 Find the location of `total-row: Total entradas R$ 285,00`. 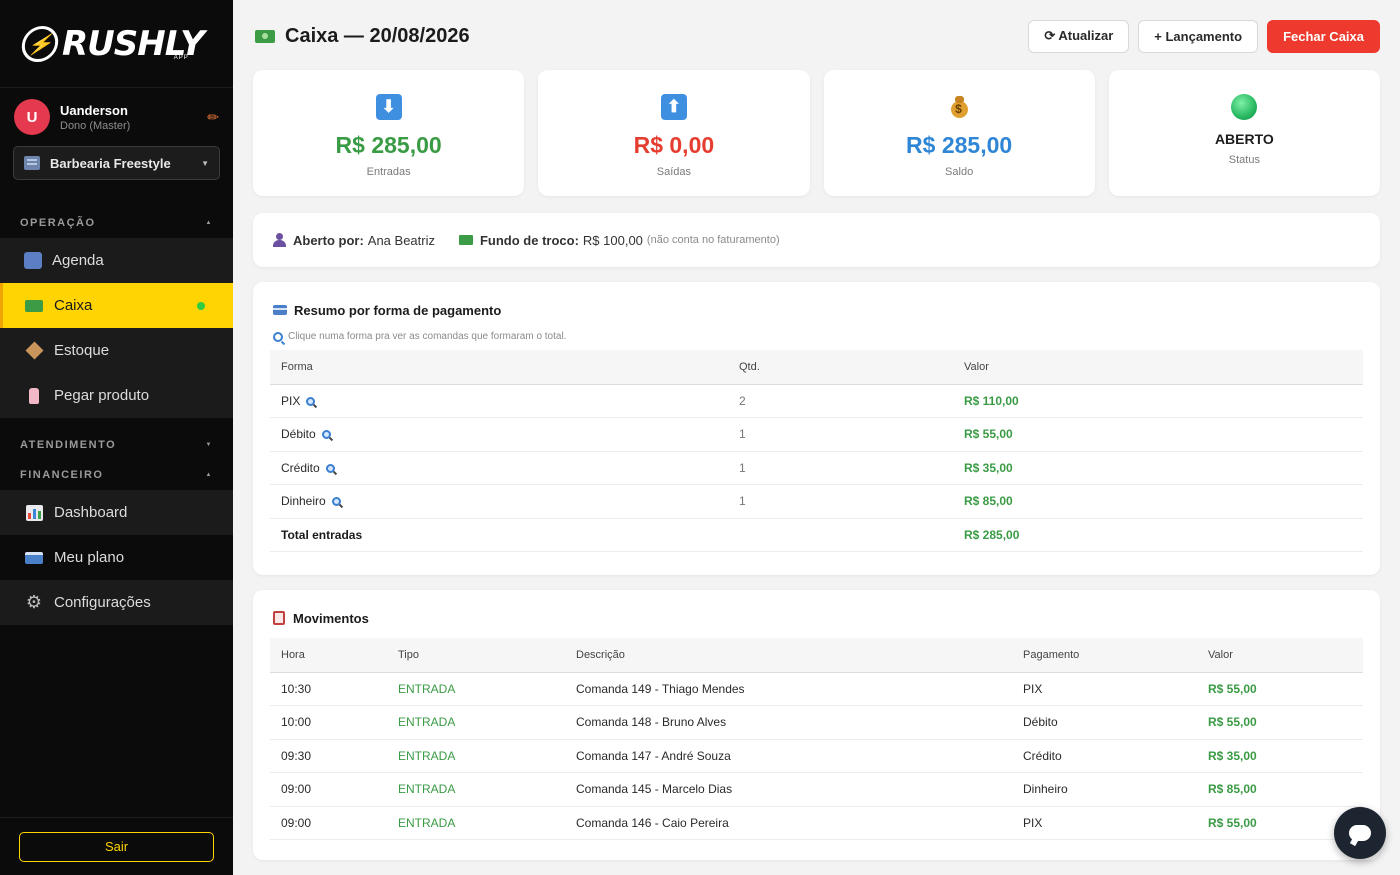

total-row: Total entradas R$ 285,00 is located at coordinates (816, 534).